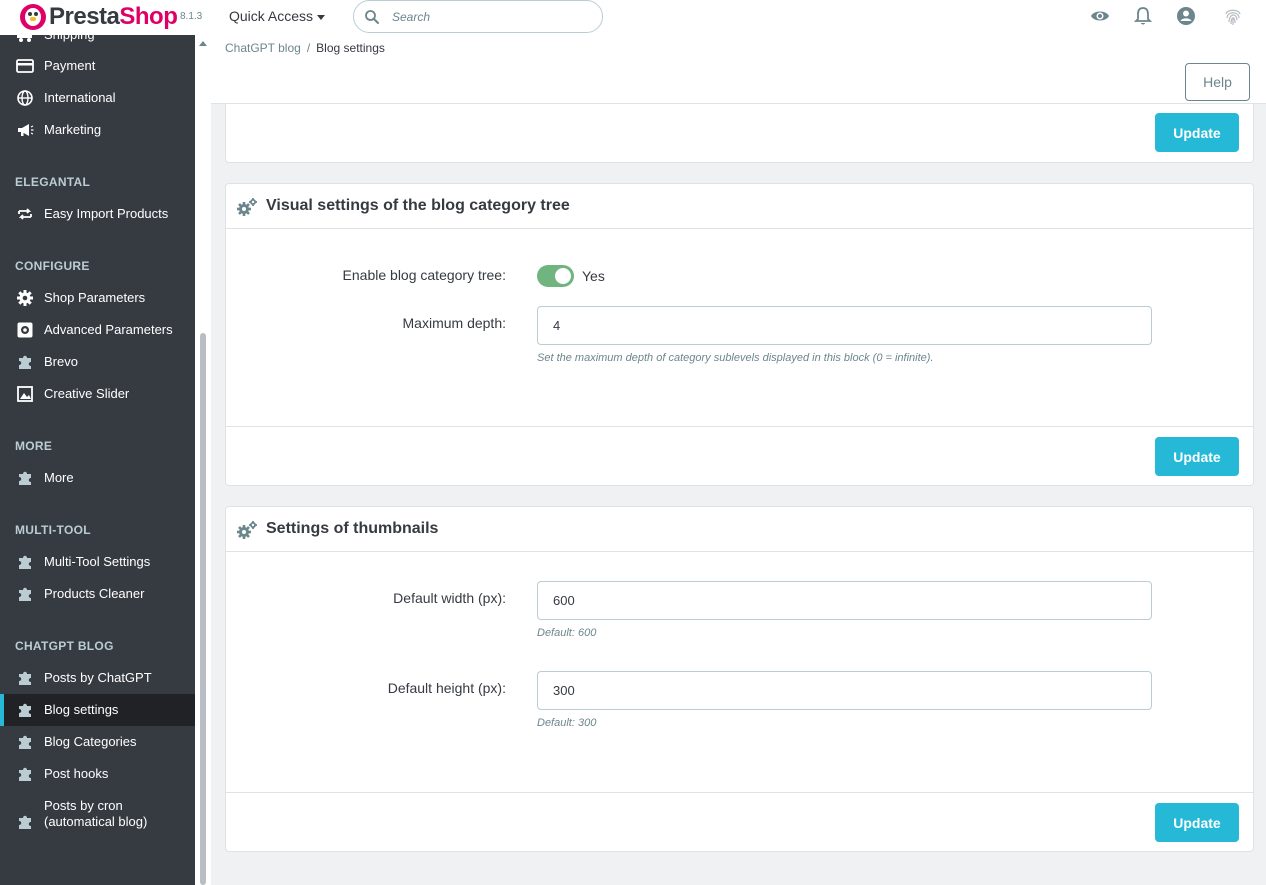  I want to click on enable-tree-label: Enable blog category tree:, so click(424, 275).